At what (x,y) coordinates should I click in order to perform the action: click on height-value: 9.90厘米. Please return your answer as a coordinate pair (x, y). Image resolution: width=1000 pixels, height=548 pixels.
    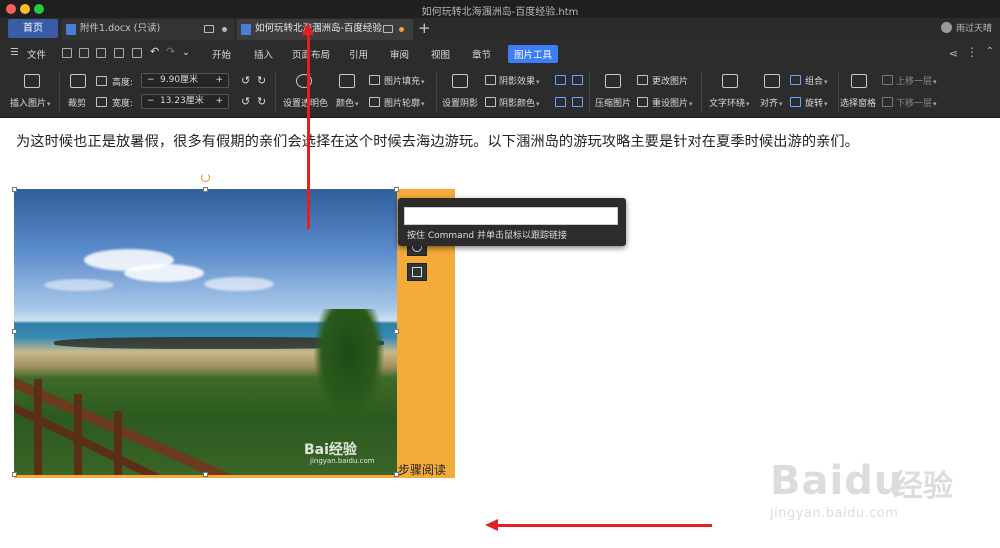
    Looking at the image, I should click on (179, 80).